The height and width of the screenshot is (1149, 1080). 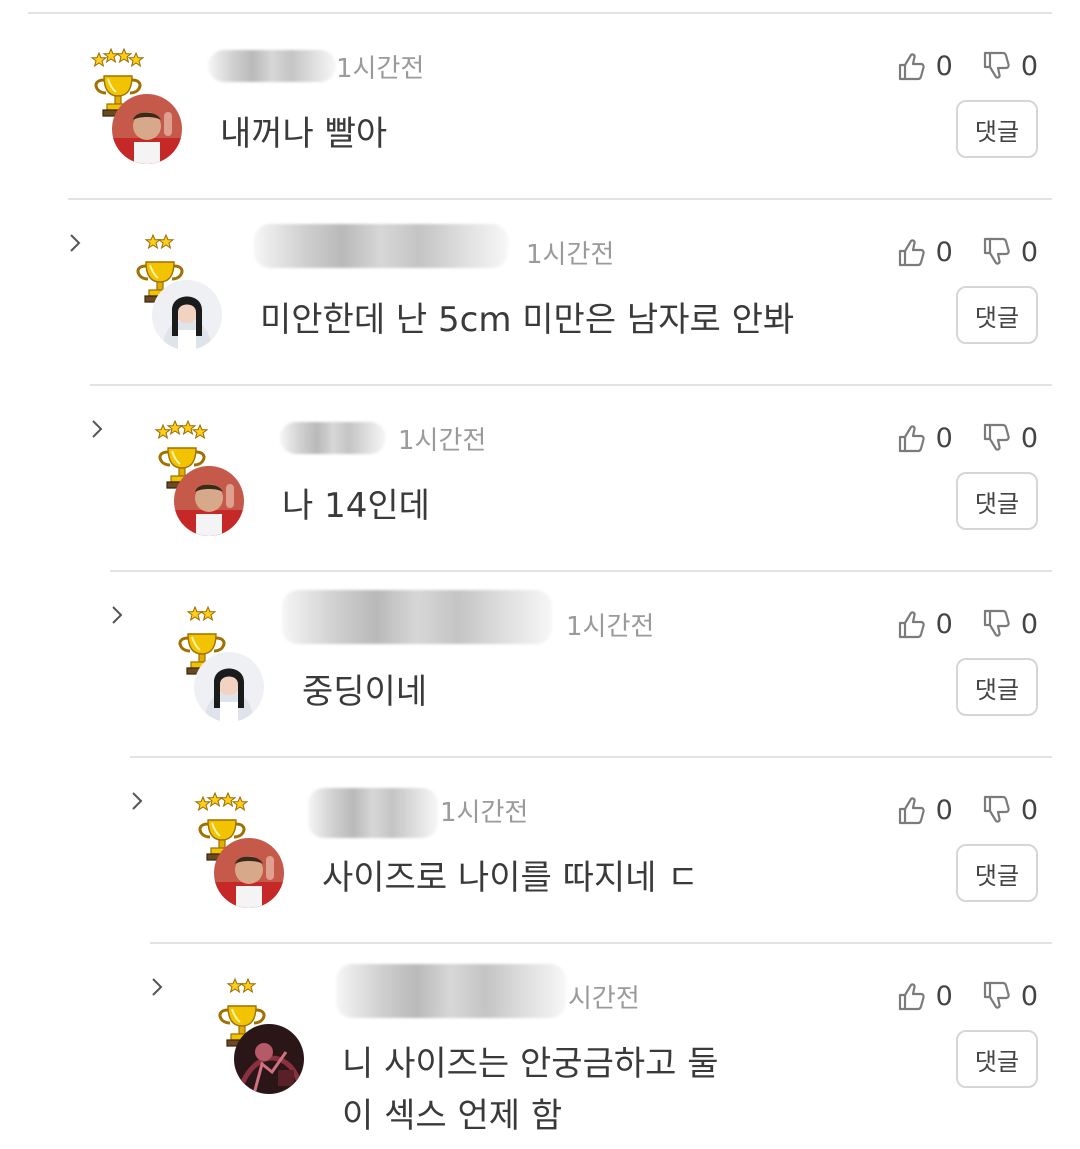 What do you see at coordinates (510, 878) in the screenshot?
I see `comment-text: 사이즈로 나이를 따지네 ㄷ` at bounding box center [510, 878].